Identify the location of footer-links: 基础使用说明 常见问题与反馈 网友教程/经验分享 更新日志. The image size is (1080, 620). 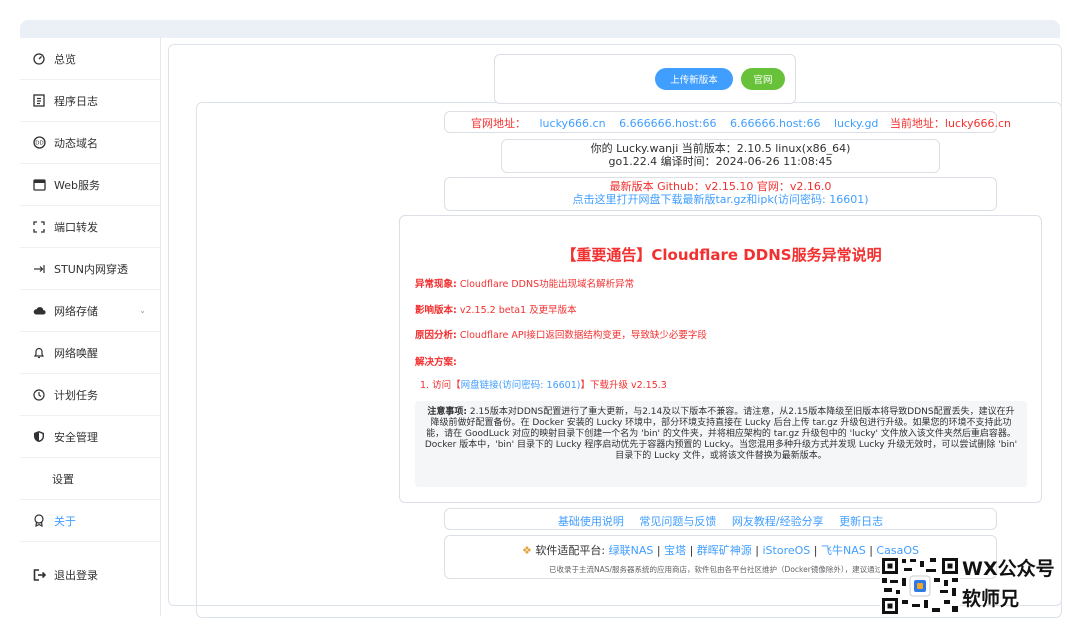
(720, 521).